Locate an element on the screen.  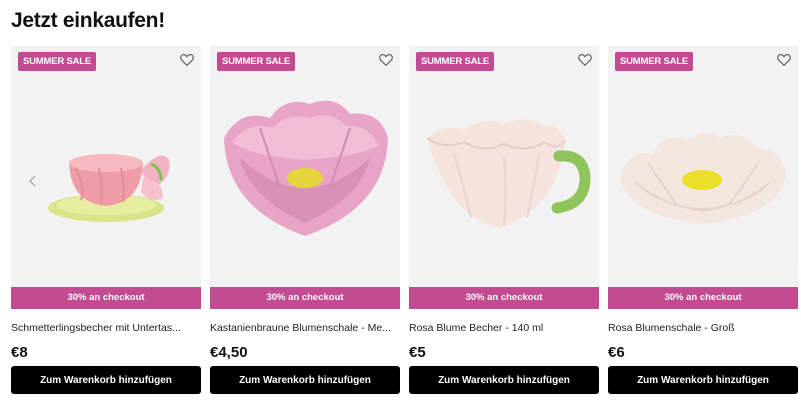
pink-flower-bowl-image is located at coordinates (306, 168).